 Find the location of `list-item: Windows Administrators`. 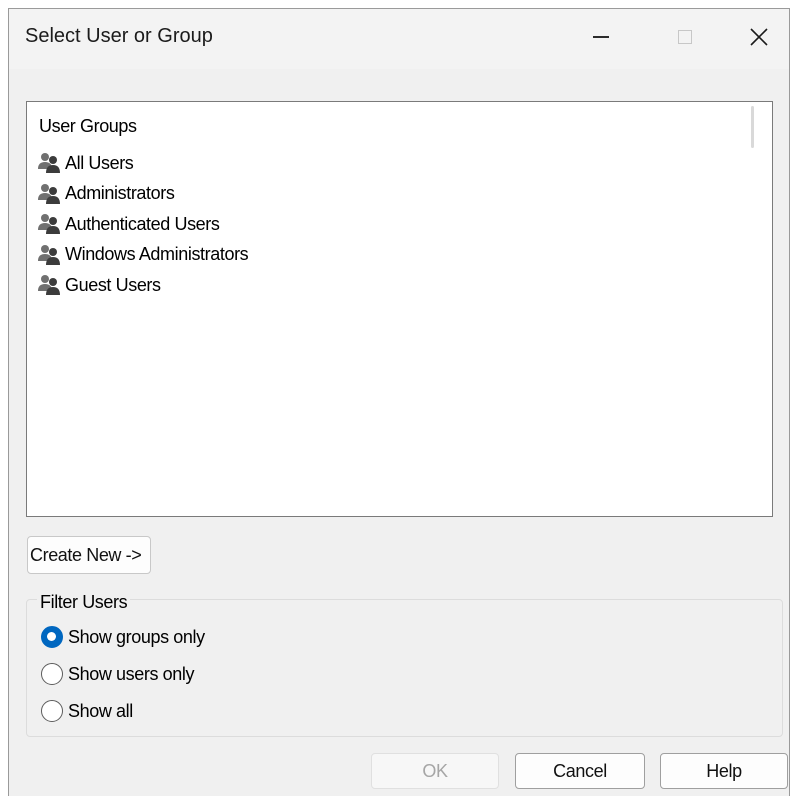

list-item: Windows Administrators is located at coordinates (143, 255).